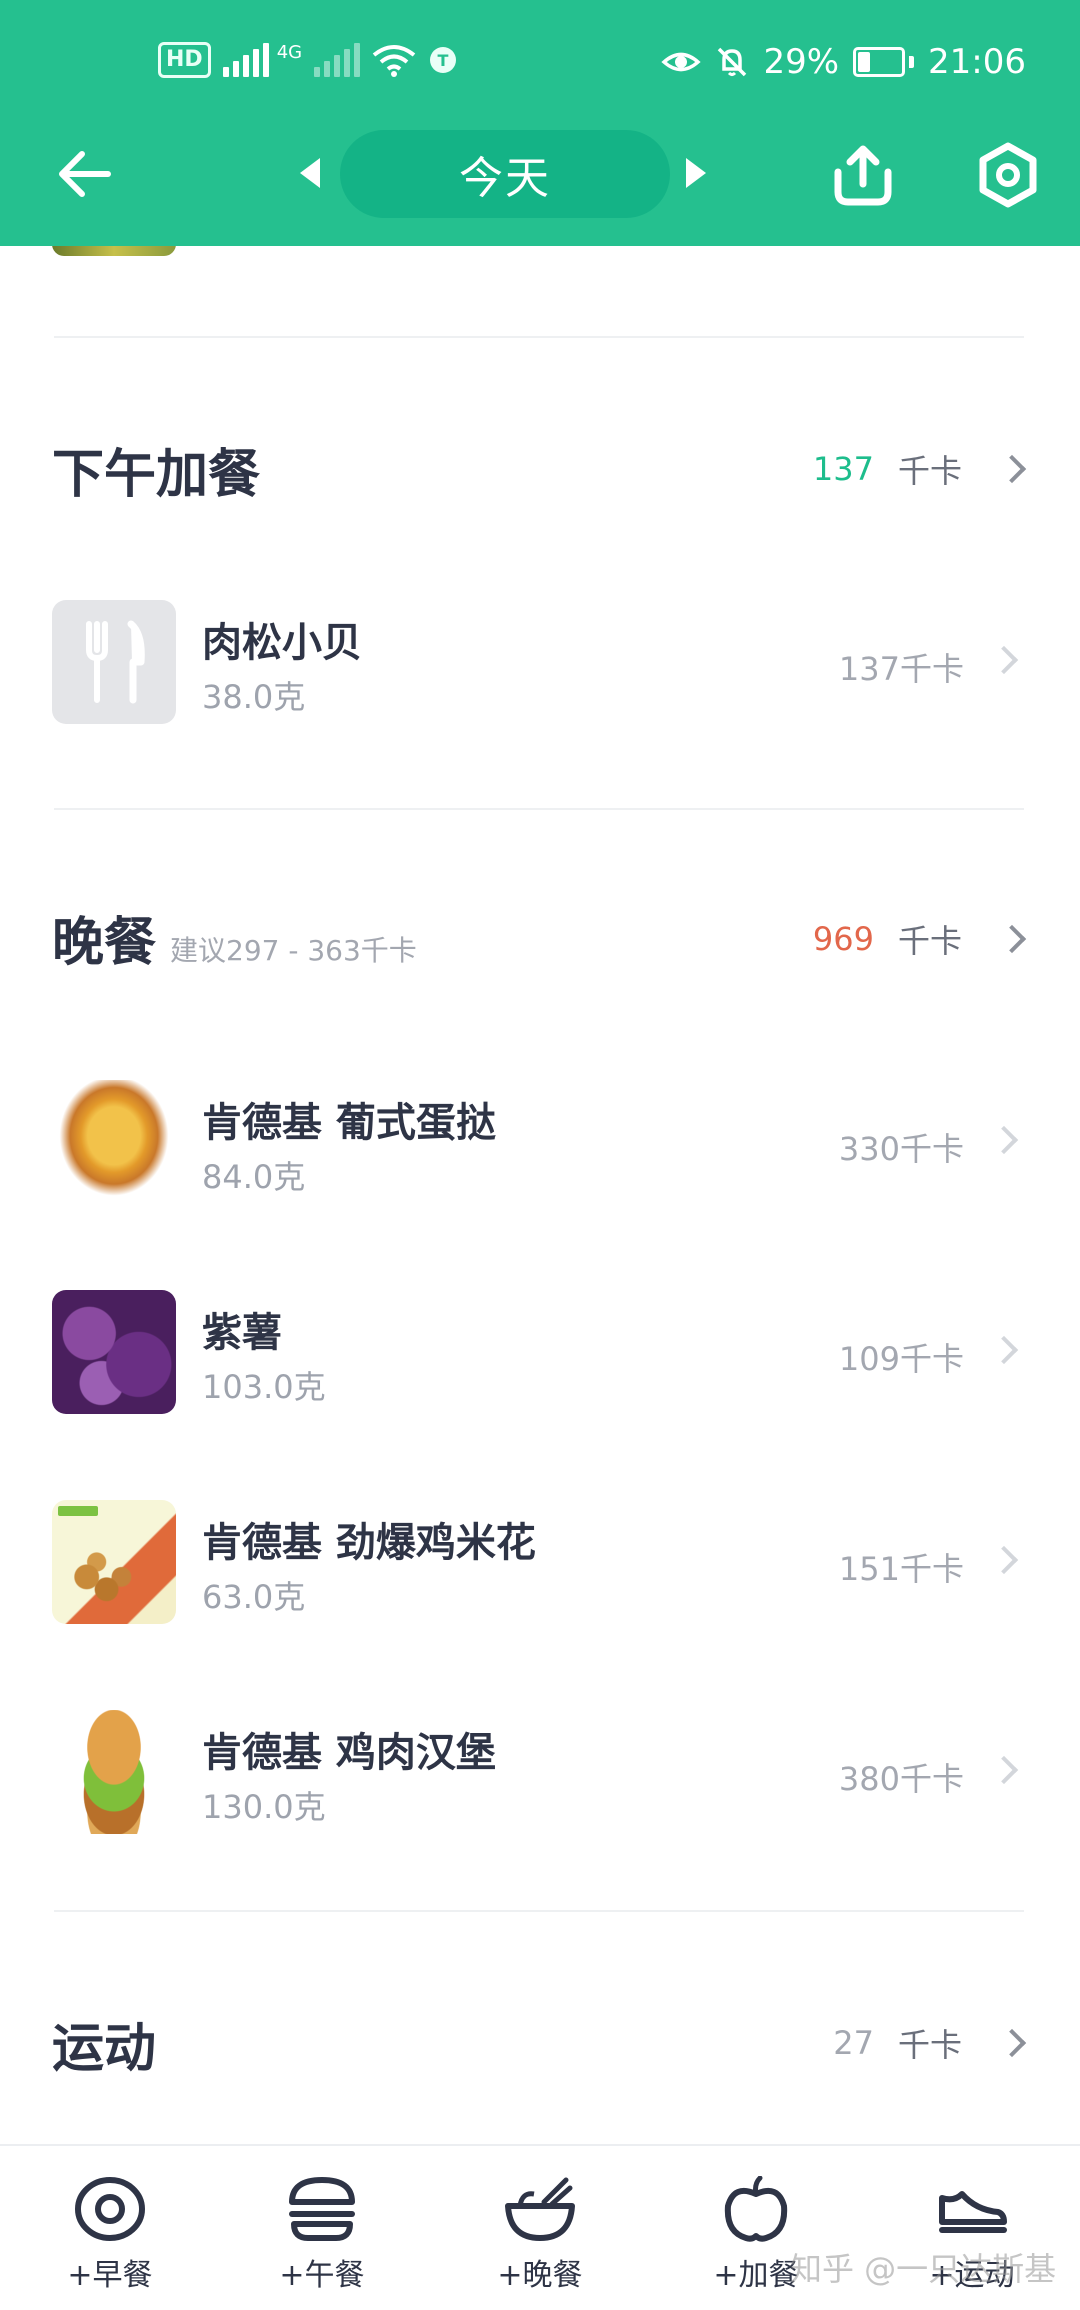  I want to click on battery-icon, so click(884, 62).